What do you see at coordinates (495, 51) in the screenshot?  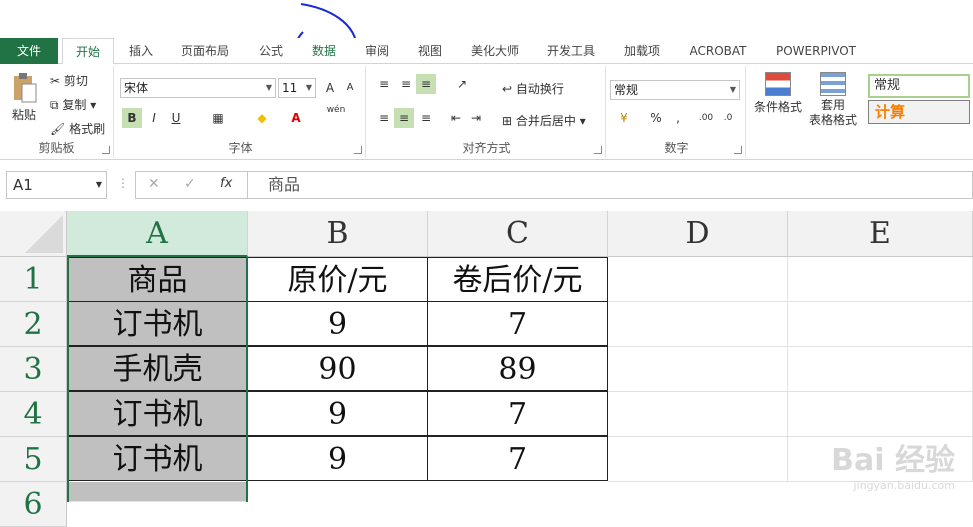 I see `tab-beautify: 美化大师` at bounding box center [495, 51].